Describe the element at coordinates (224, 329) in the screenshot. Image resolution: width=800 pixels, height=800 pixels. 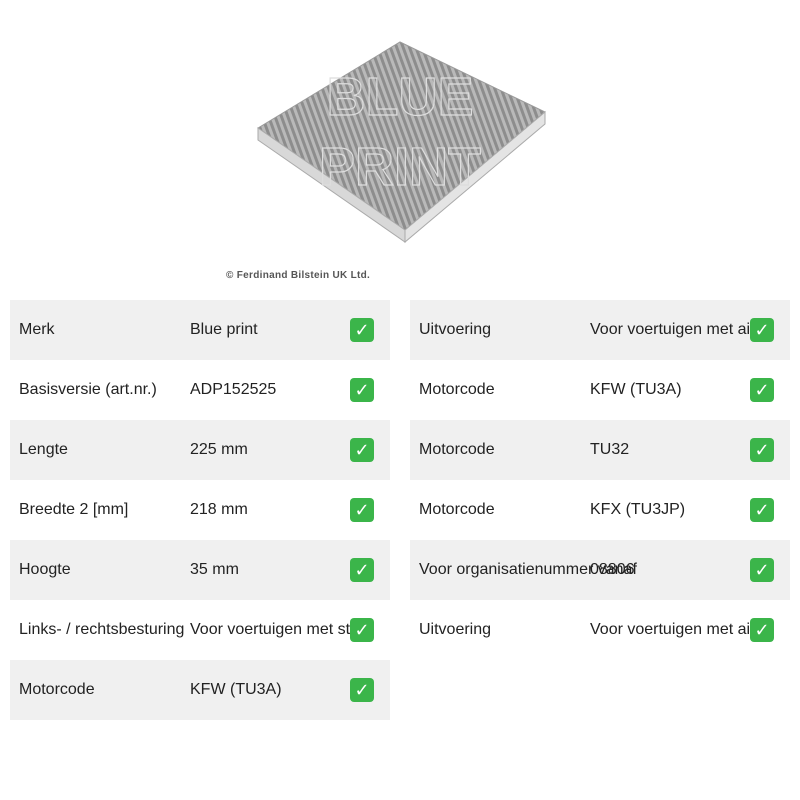
I see `spec-value: Blue print` at that location.